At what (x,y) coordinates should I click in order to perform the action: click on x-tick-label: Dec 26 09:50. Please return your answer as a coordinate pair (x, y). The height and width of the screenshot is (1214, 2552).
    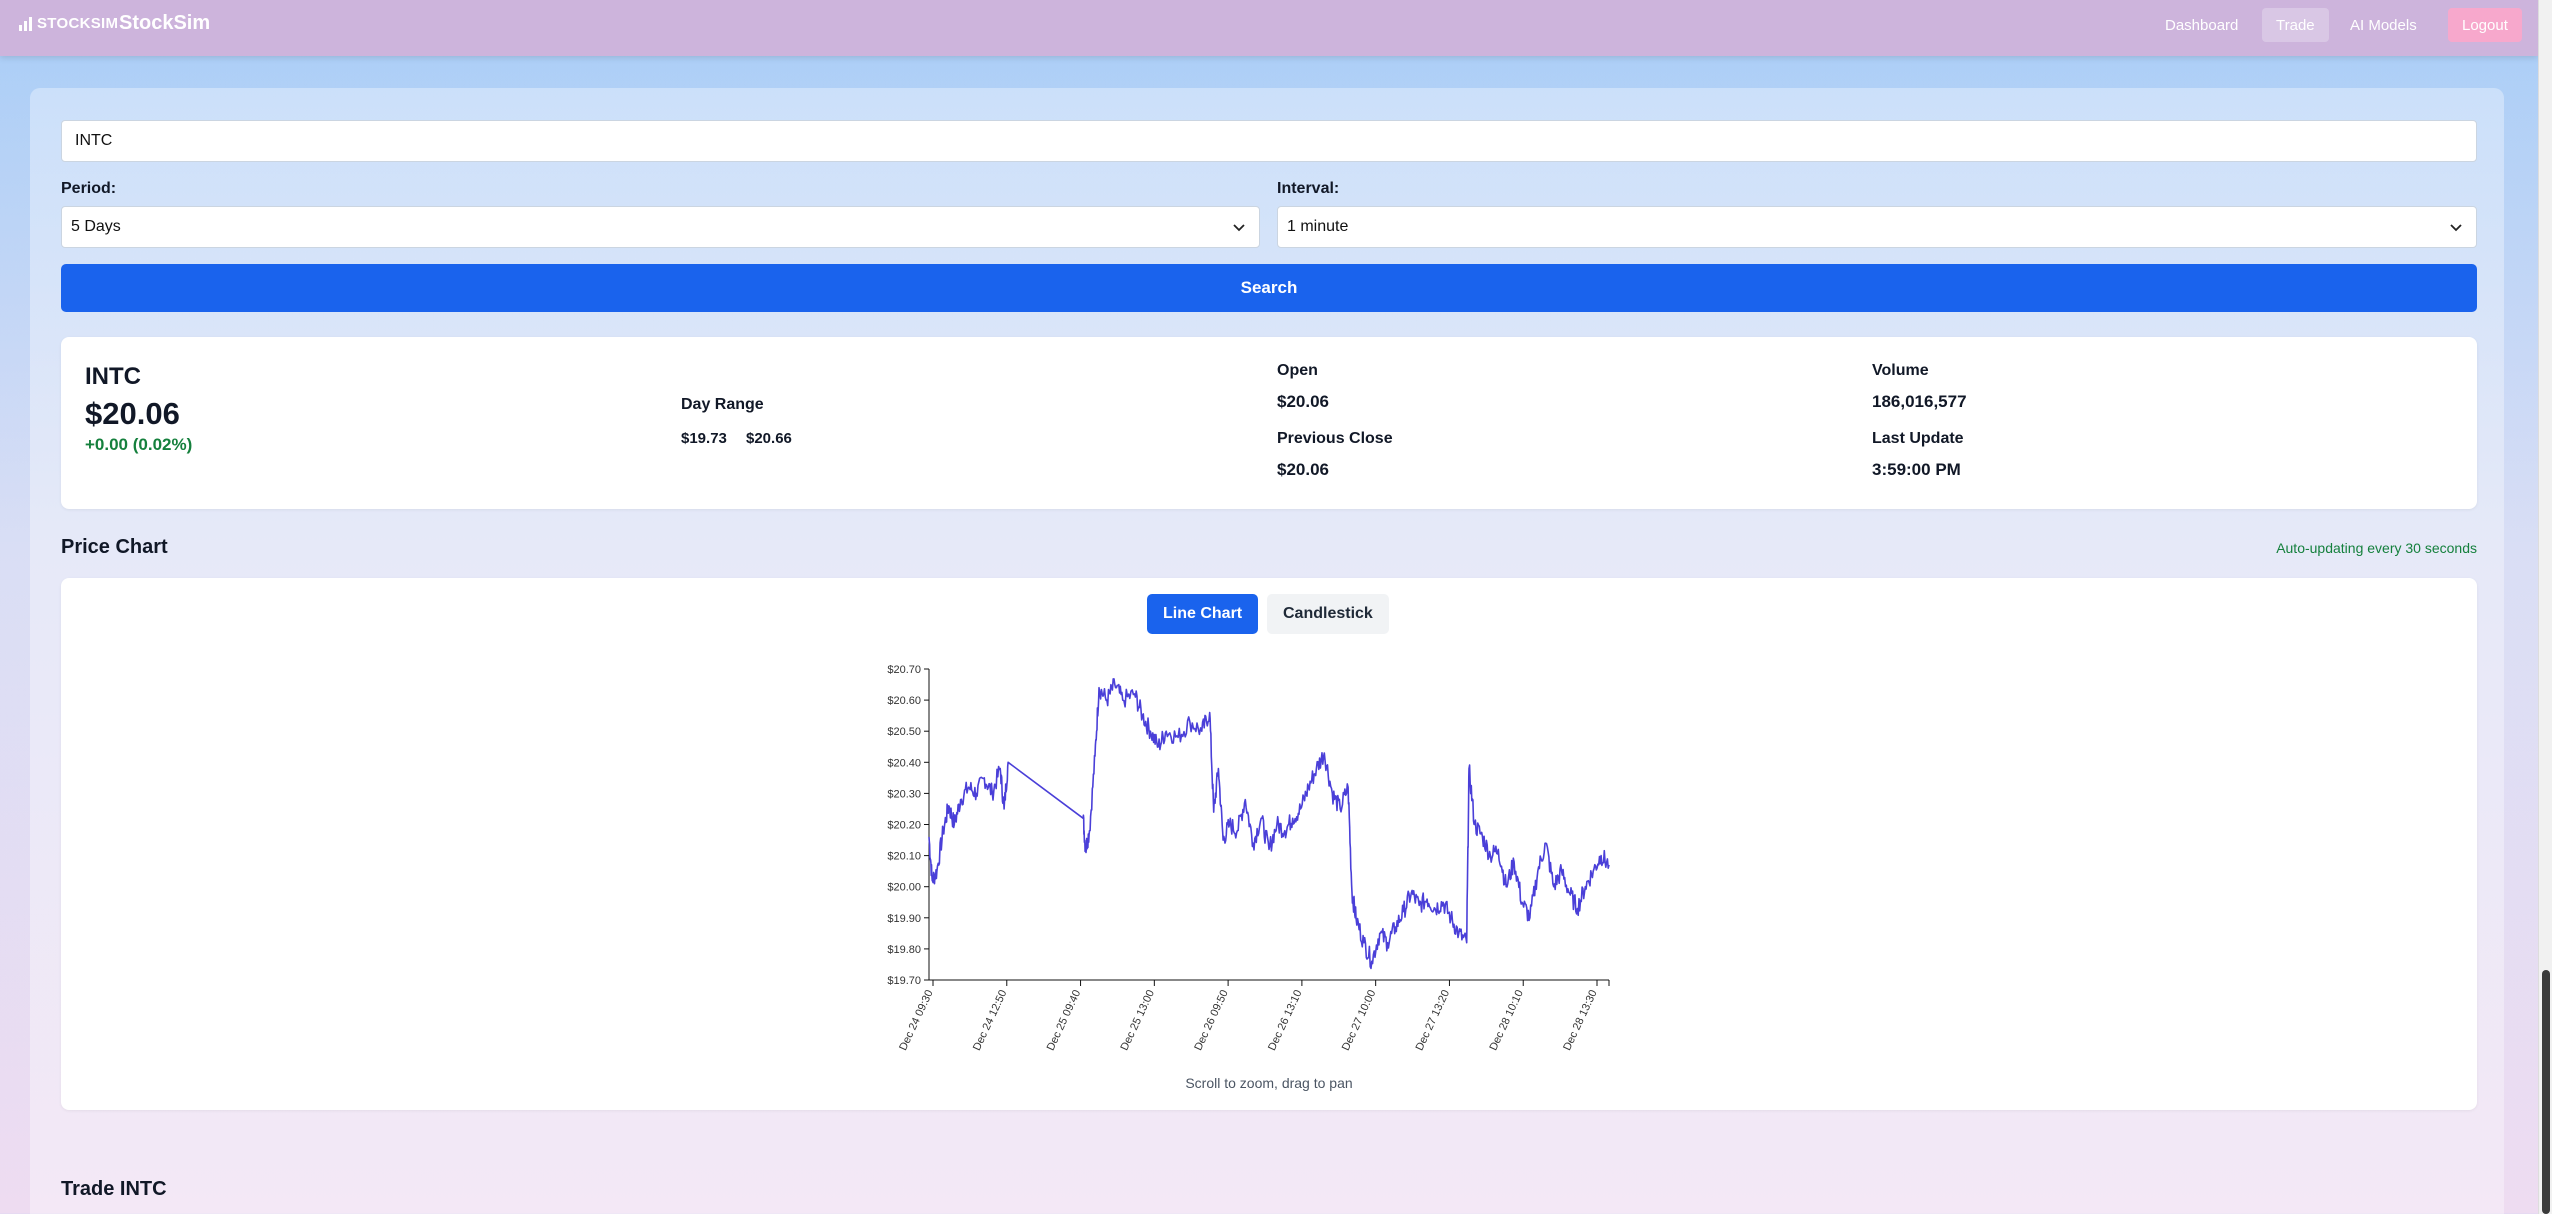
    Looking at the image, I should click on (1211, 1020).